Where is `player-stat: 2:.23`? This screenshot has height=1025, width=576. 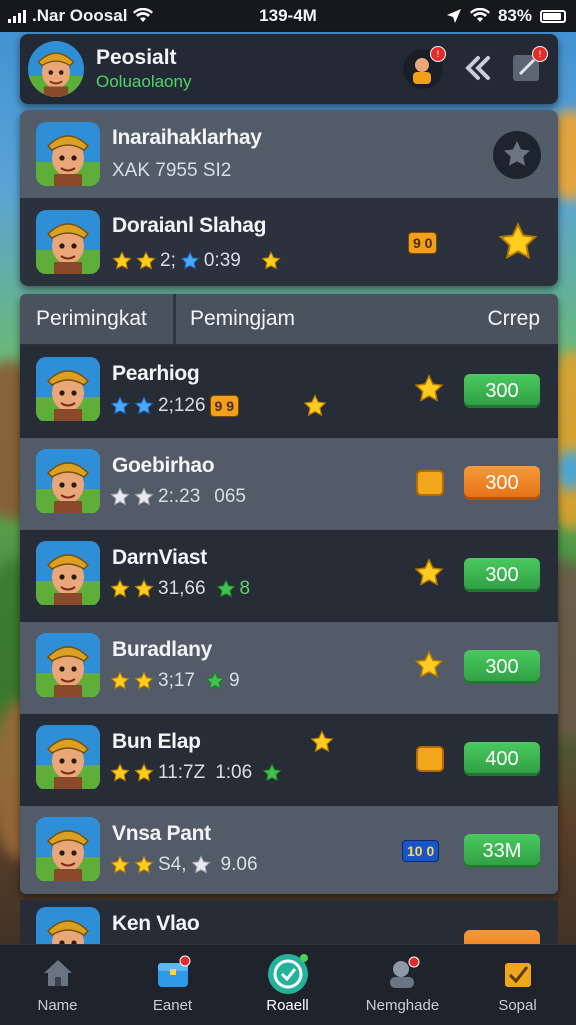 player-stat: 2:.23 is located at coordinates (179, 496).